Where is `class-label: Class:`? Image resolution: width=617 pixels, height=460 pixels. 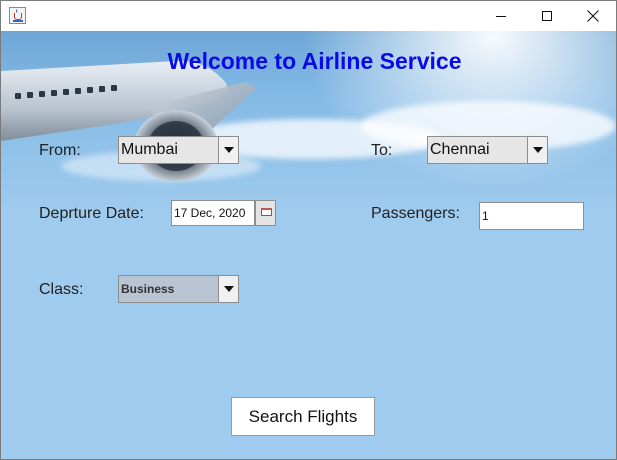
class-label: Class: is located at coordinates (61, 289).